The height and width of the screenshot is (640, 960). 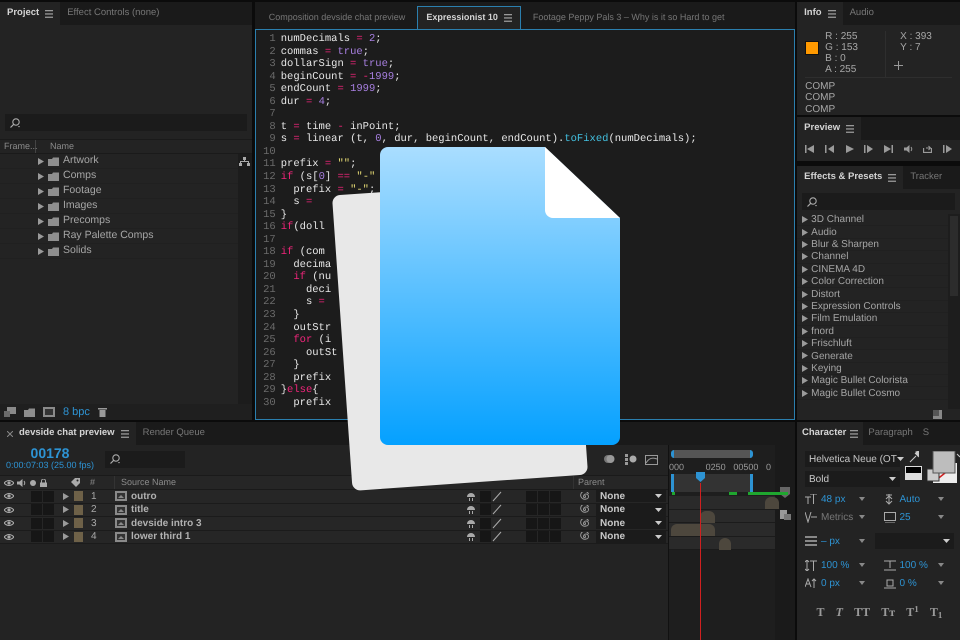 What do you see at coordinates (869, 149) in the screenshot?
I see `next-frame-icon` at bounding box center [869, 149].